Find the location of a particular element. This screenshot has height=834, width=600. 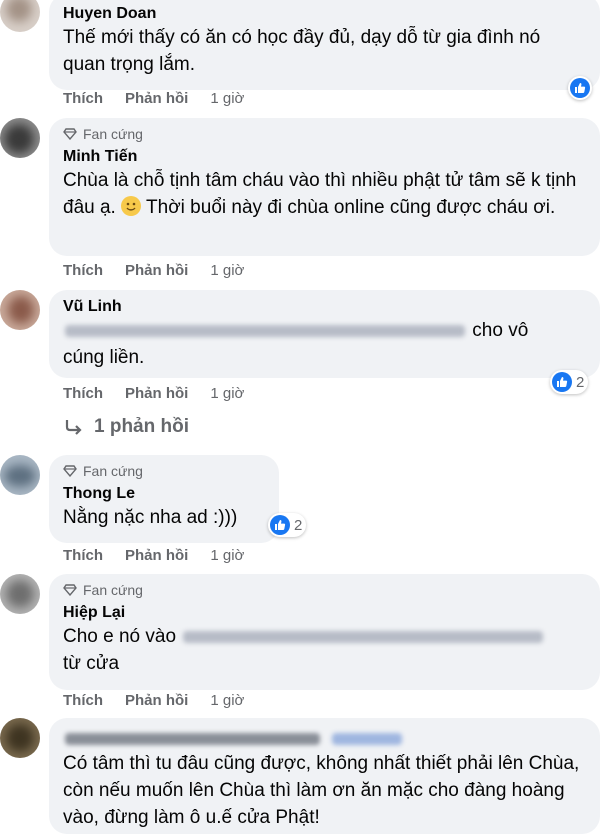

comment-author-redacted is located at coordinates (324, 739).